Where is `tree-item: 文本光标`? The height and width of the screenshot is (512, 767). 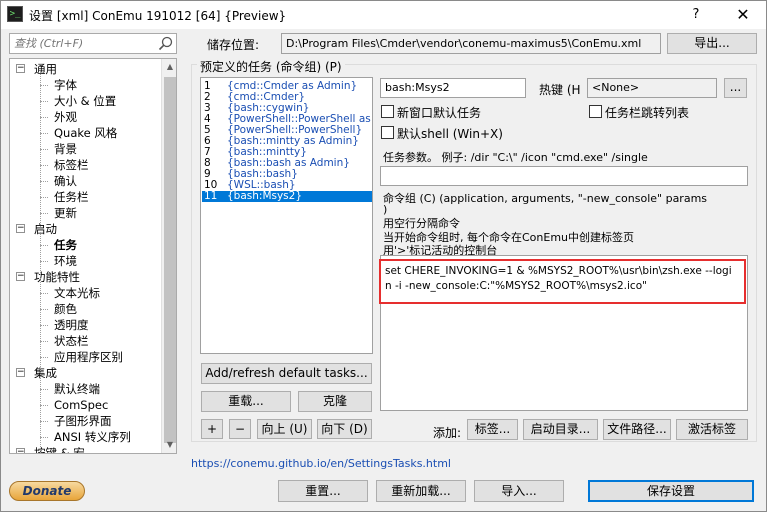 tree-item: 文本光标 is located at coordinates (77, 293).